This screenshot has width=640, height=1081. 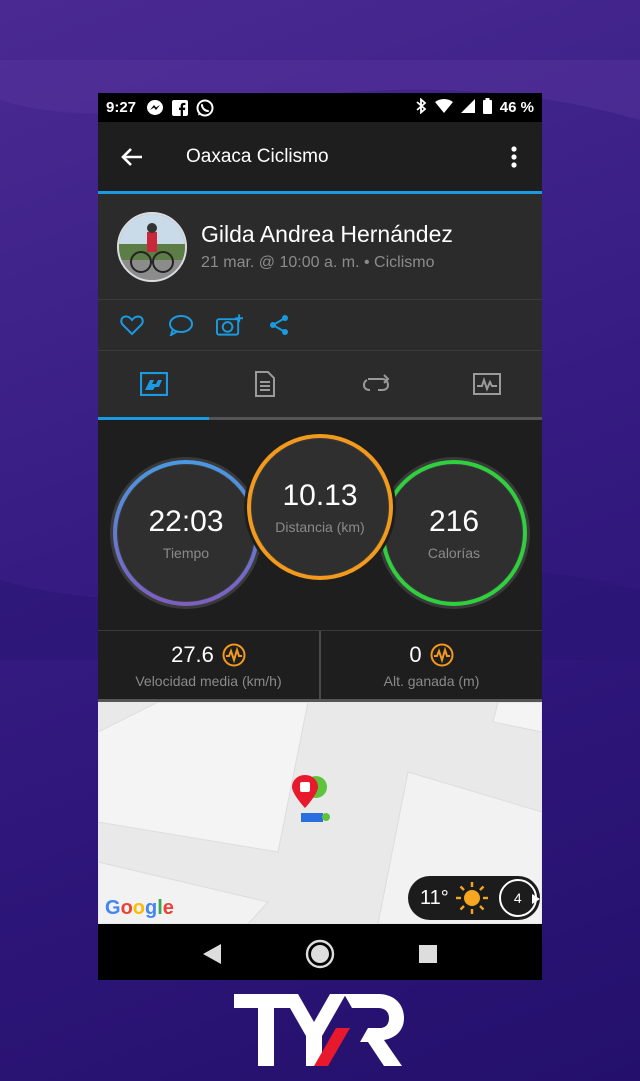 I want to click on avatar, so click(x=152, y=246).